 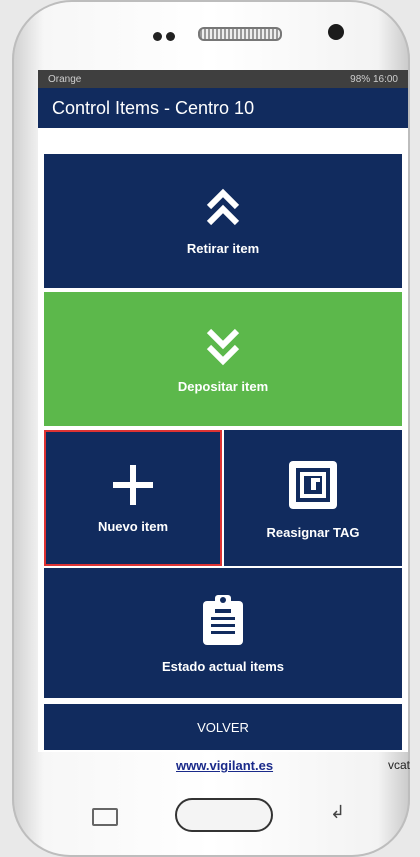 What do you see at coordinates (337, 812) in the screenshot?
I see `back-icon: ↲` at bounding box center [337, 812].